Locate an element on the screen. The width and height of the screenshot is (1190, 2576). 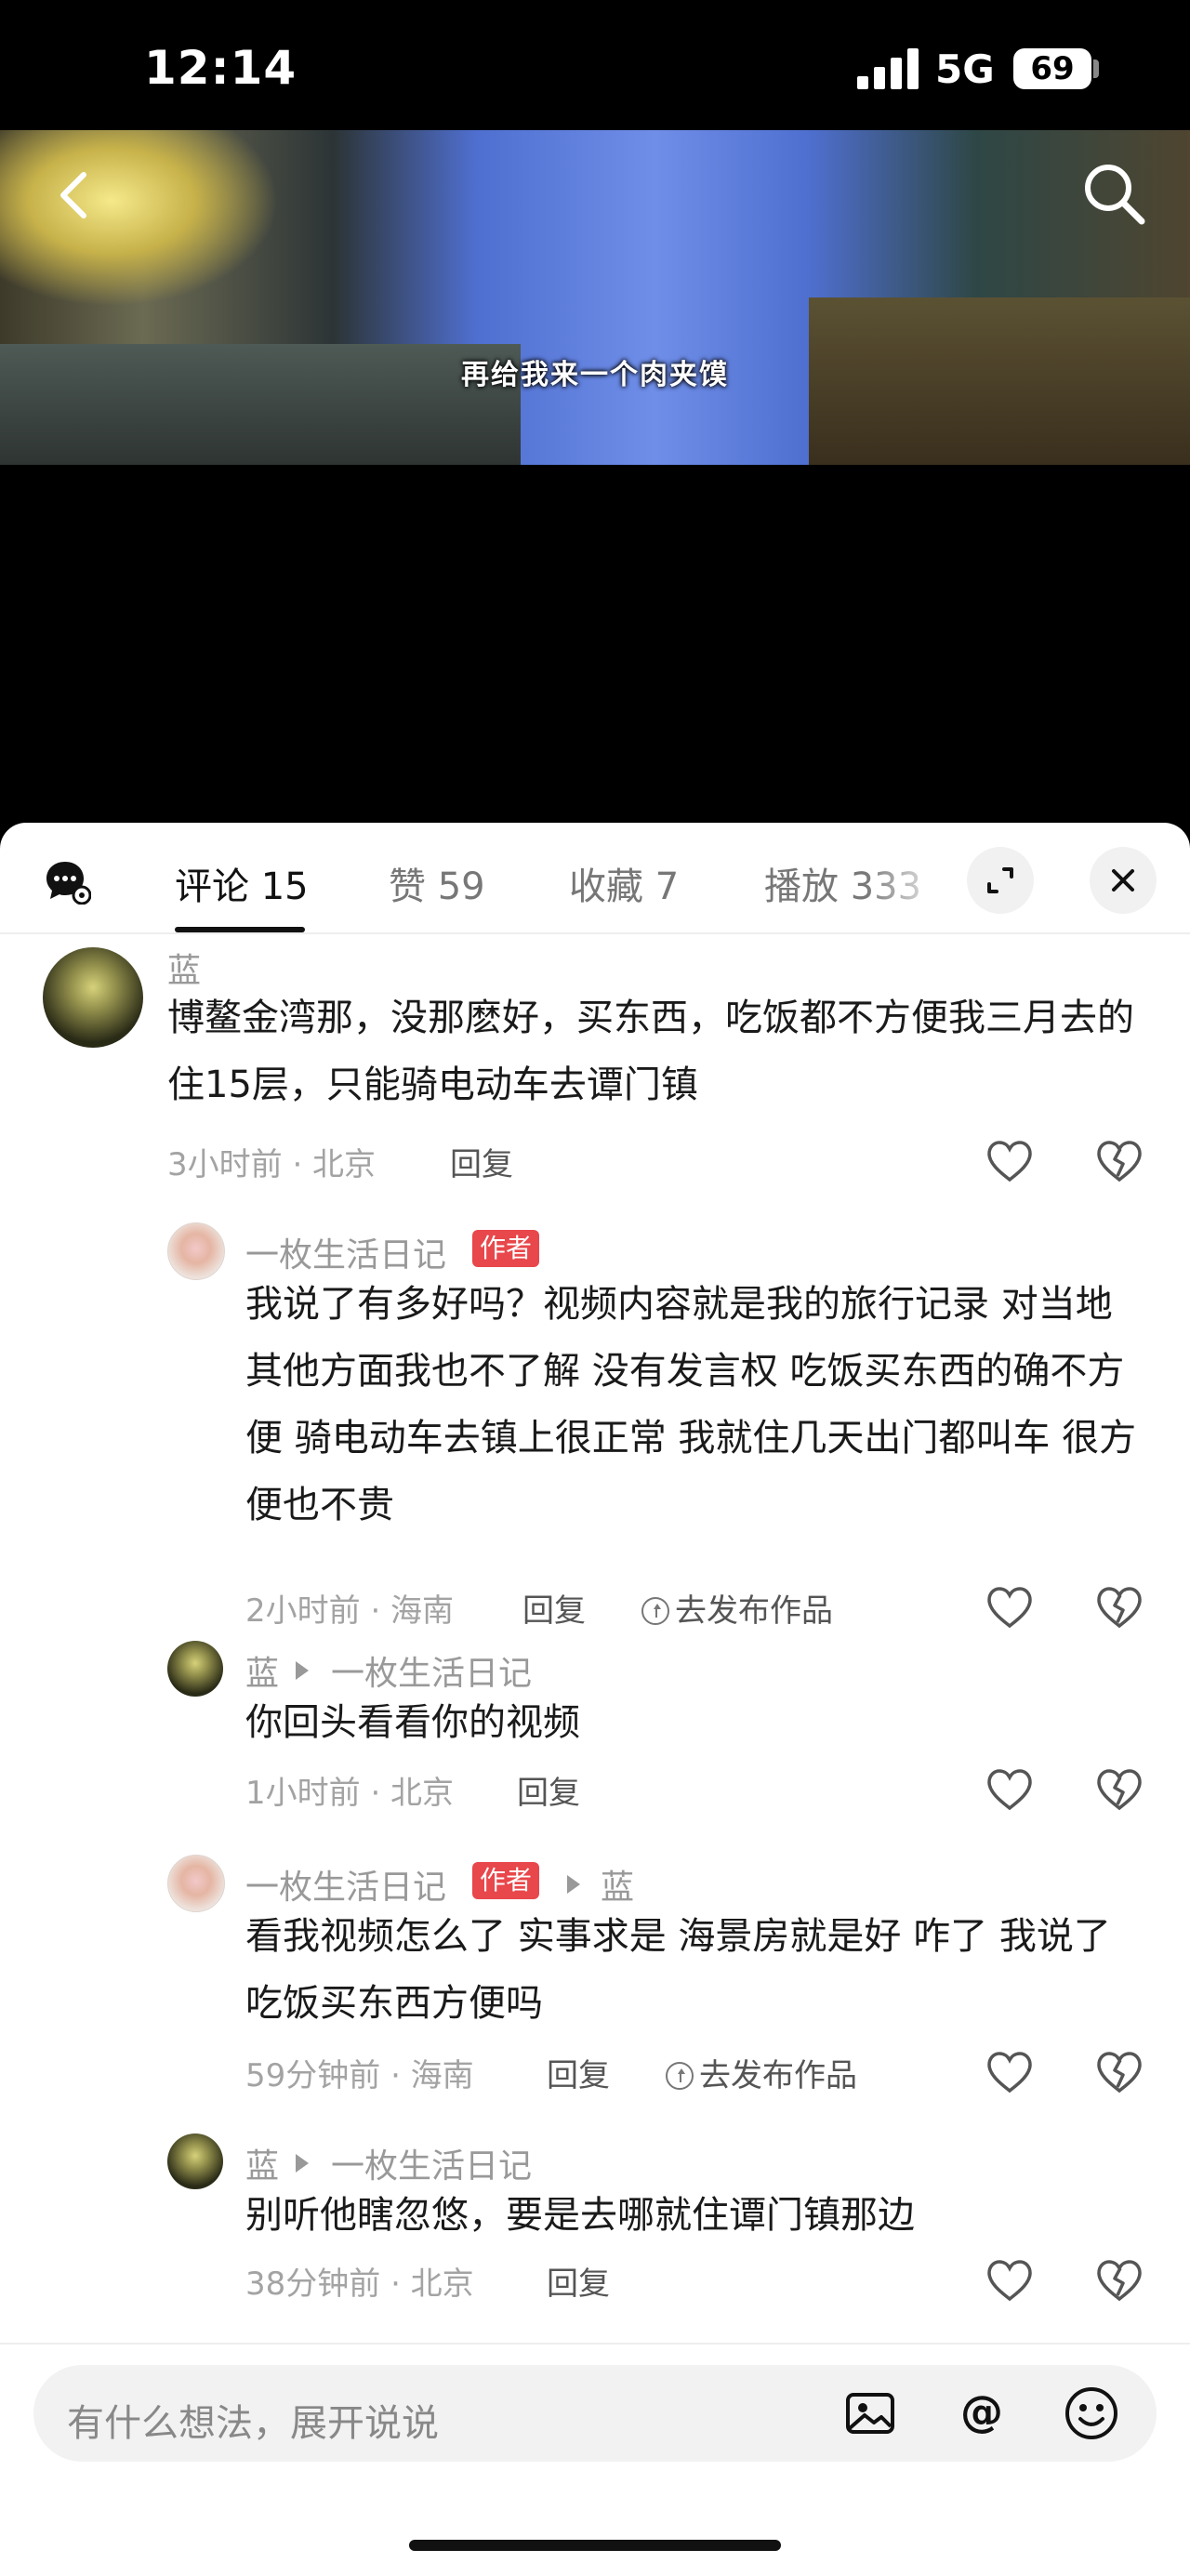
reply-target-username: 蓝 is located at coordinates (617, 1884).